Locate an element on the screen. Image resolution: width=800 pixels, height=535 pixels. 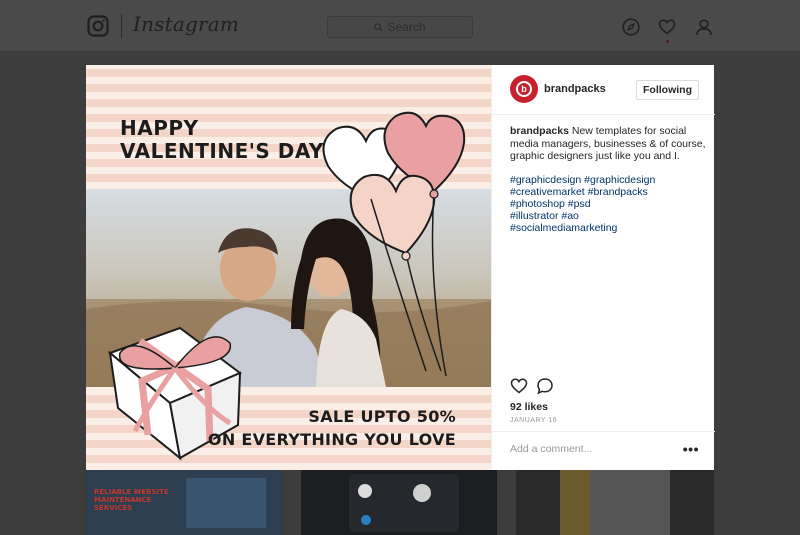
heart-activity-icon is located at coordinates (667, 27).